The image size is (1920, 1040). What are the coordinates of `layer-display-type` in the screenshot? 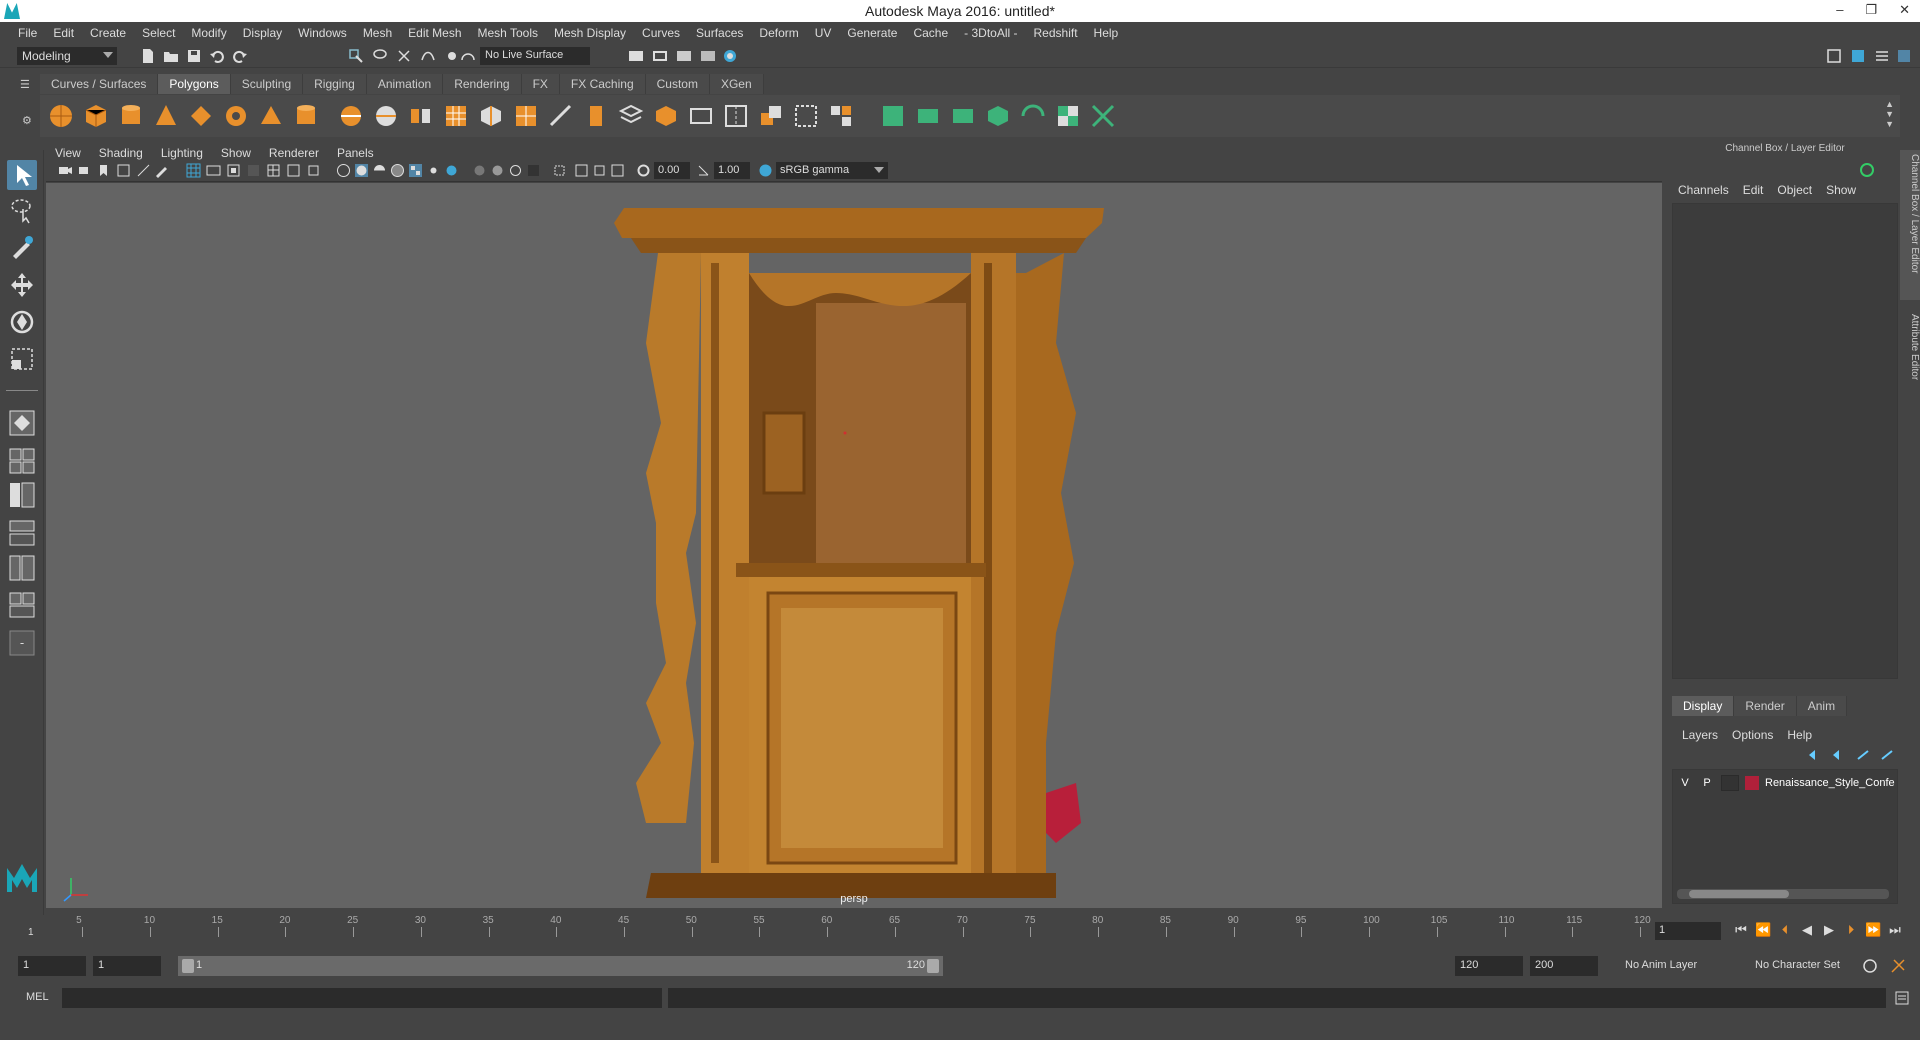 It's located at (1730, 783).